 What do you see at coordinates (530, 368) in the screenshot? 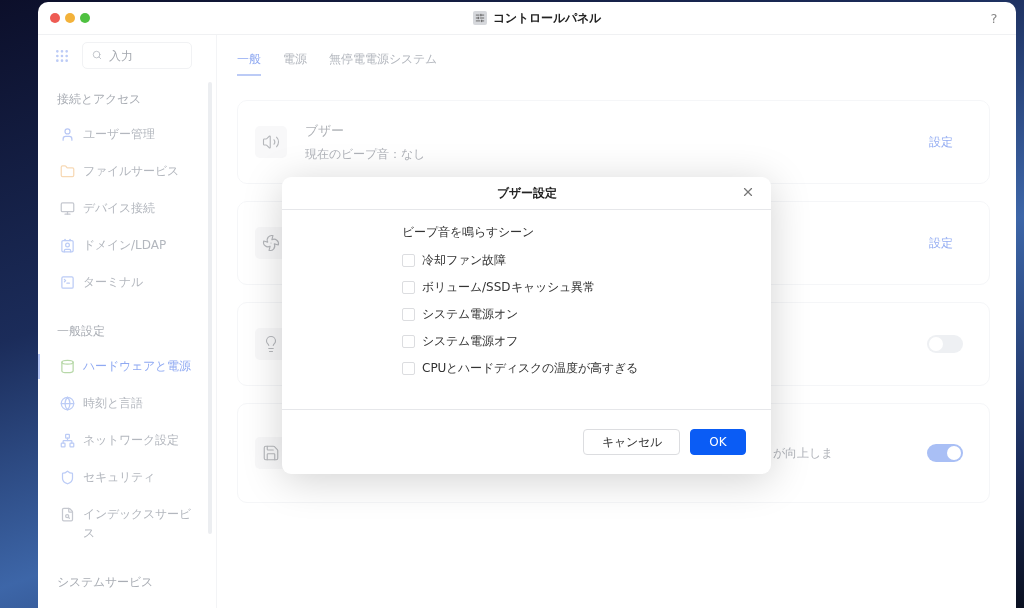
I see `checkbox-label: CPUとハードディスクの温度が高すぎる` at bounding box center [530, 368].